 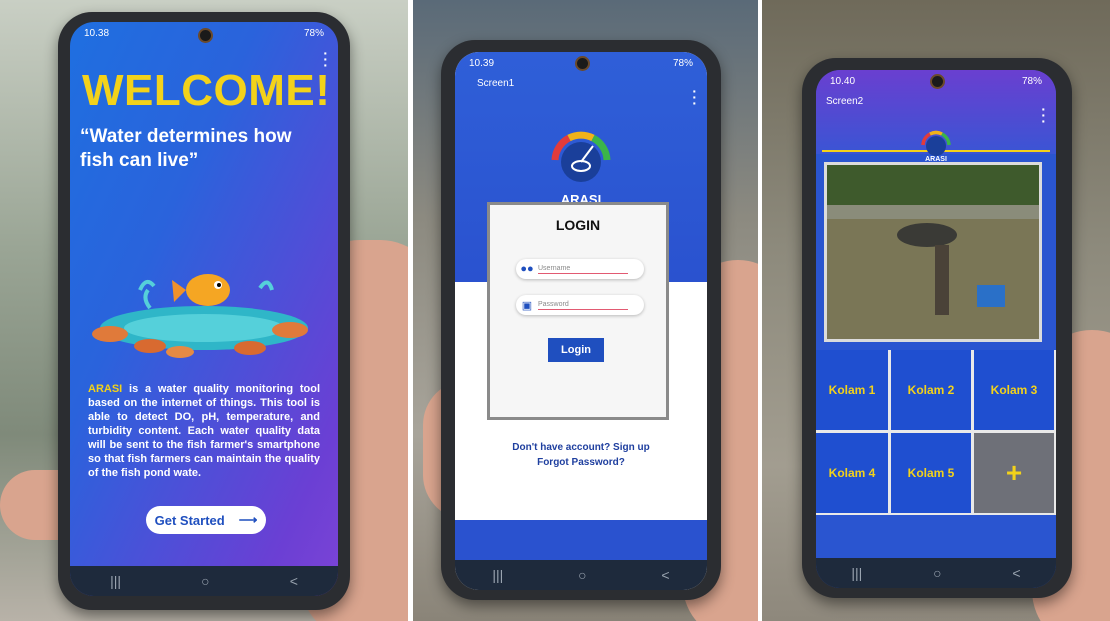 What do you see at coordinates (97, 33) in the screenshot?
I see `status-time: 10.38` at bounding box center [97, 33].